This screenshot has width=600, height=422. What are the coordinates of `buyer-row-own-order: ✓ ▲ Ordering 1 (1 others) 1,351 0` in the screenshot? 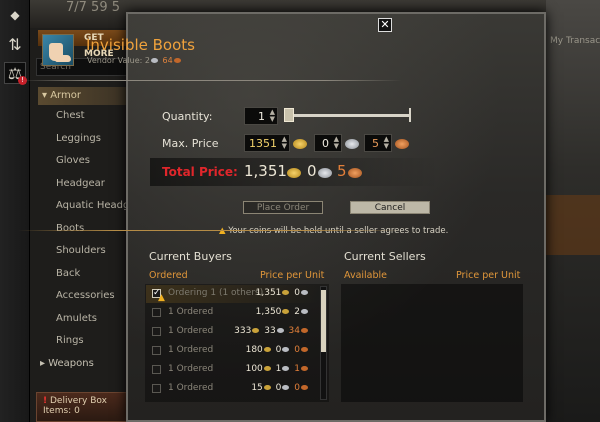 It's located at (232, 294).